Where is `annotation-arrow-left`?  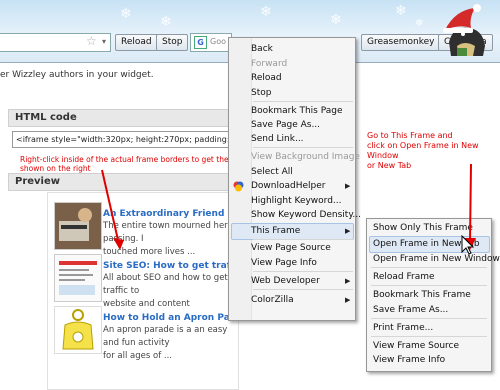 annotation-arrow-left is located at coordinates (110, 205).